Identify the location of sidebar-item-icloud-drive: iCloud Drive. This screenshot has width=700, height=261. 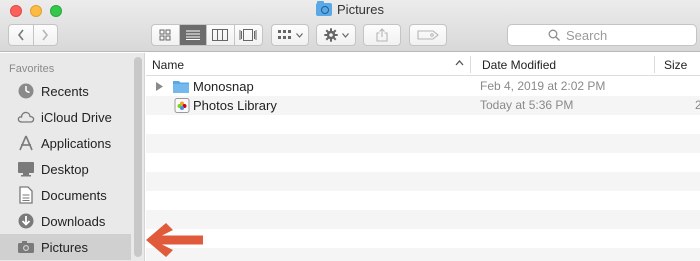
(65, 117).